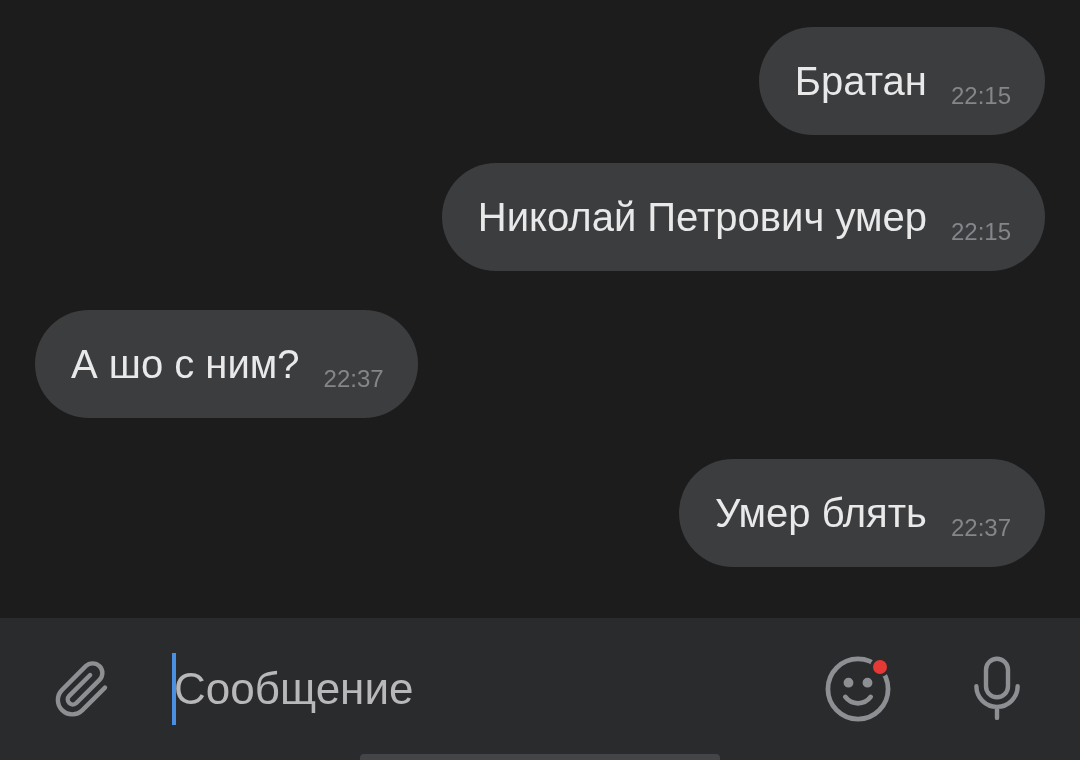 This screenshot has width=1080, height=760. I want to click on message-text: Умер блять, so click(820, 513).